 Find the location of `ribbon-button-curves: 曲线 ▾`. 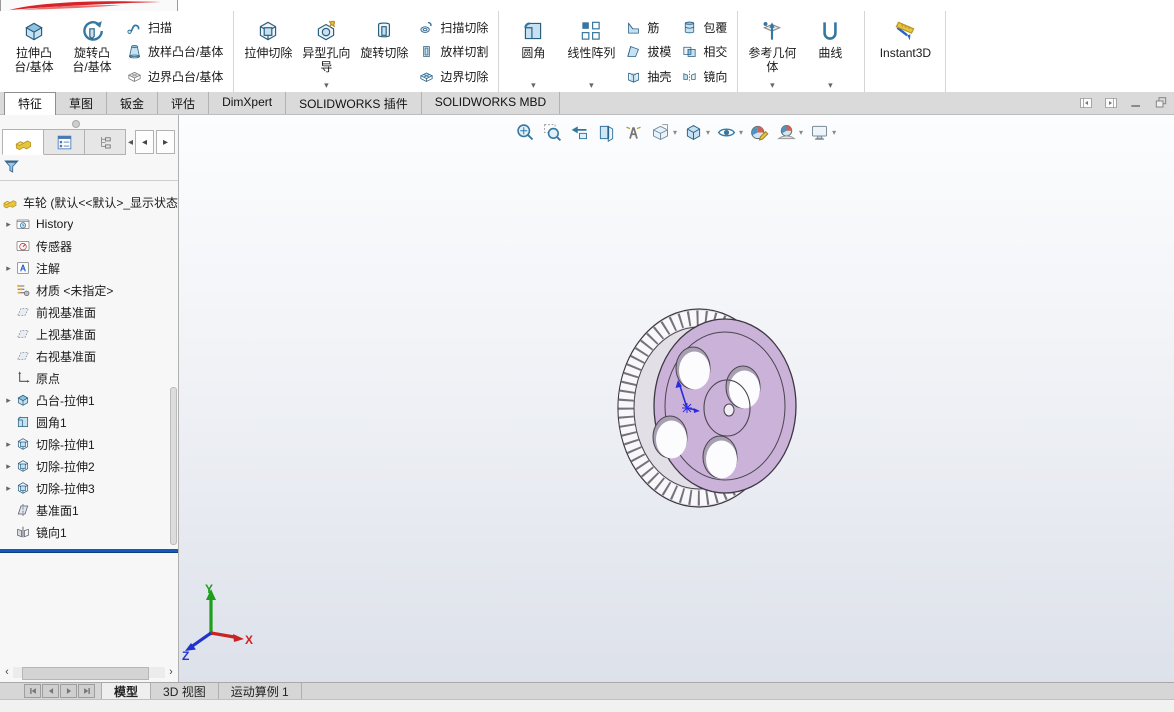

ribbon-button-curves: 曲线 ▾ is located at coordinates (830, 51).